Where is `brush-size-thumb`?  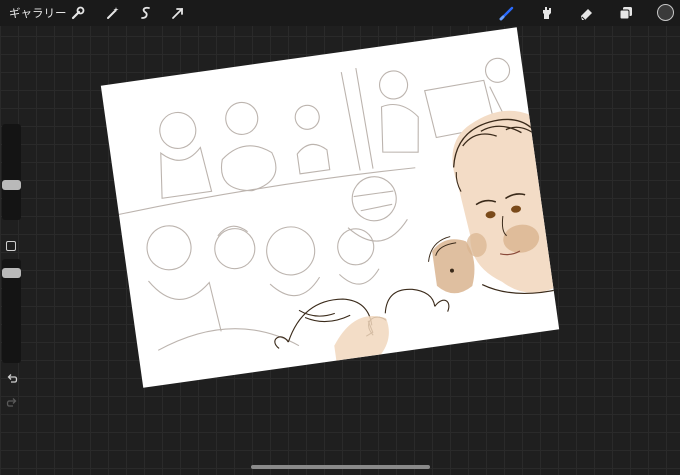
brush-size-thumb is located at coordinates (11, 185).